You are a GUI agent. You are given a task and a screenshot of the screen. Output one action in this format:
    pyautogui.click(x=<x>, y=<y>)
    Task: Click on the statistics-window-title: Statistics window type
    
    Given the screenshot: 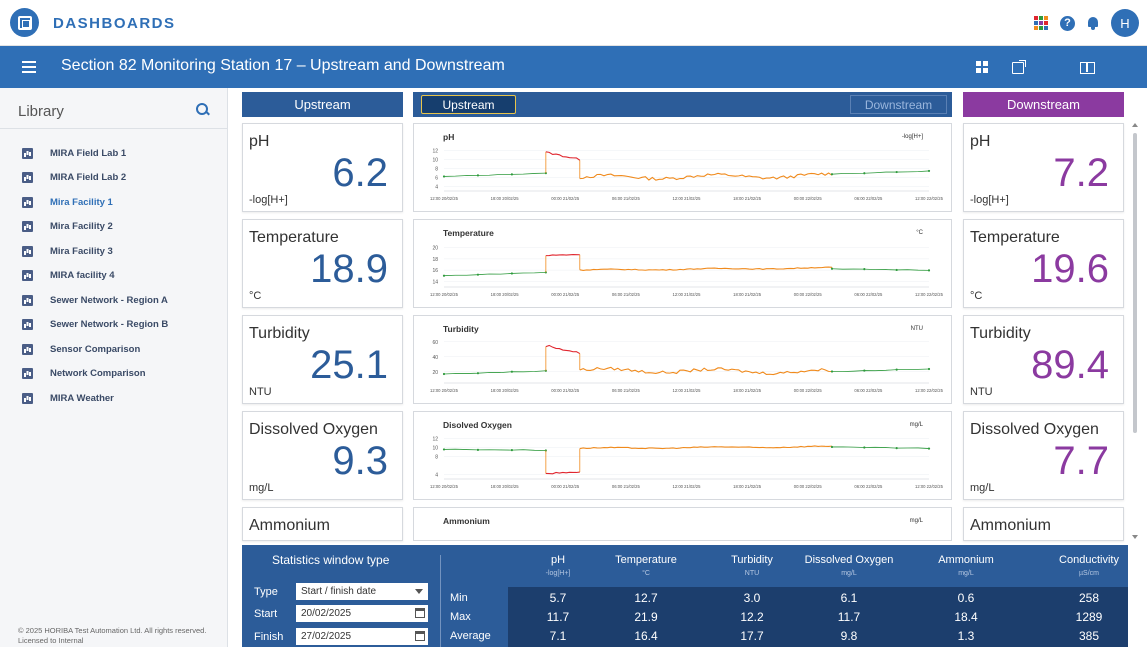 What is the action you would take?
    pyautogui.click(x=331, y=560)
    